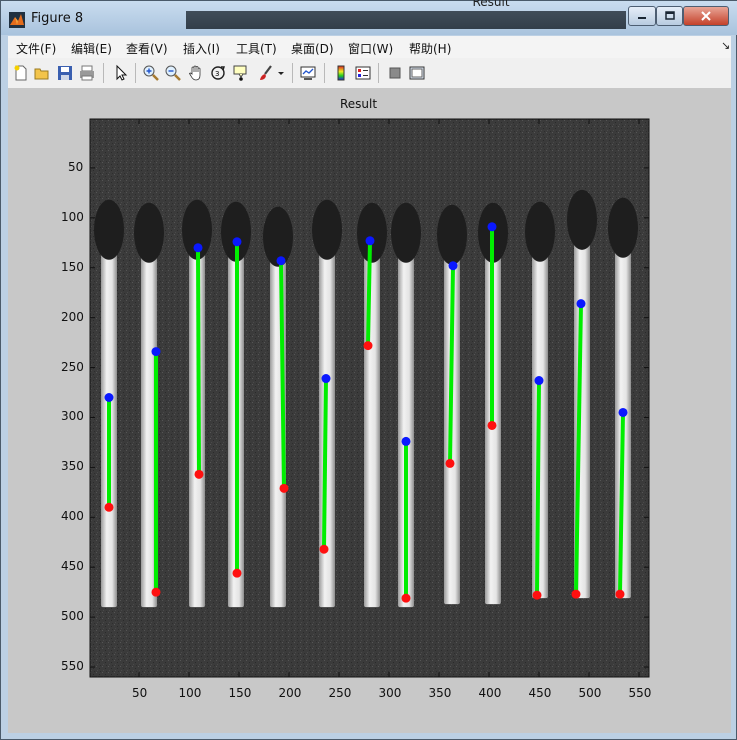 This screenshot has width=737, height=740. Describe the element at coordinates (72, 566) in the screenshot. I see `y-tick-label: 450` at that location.